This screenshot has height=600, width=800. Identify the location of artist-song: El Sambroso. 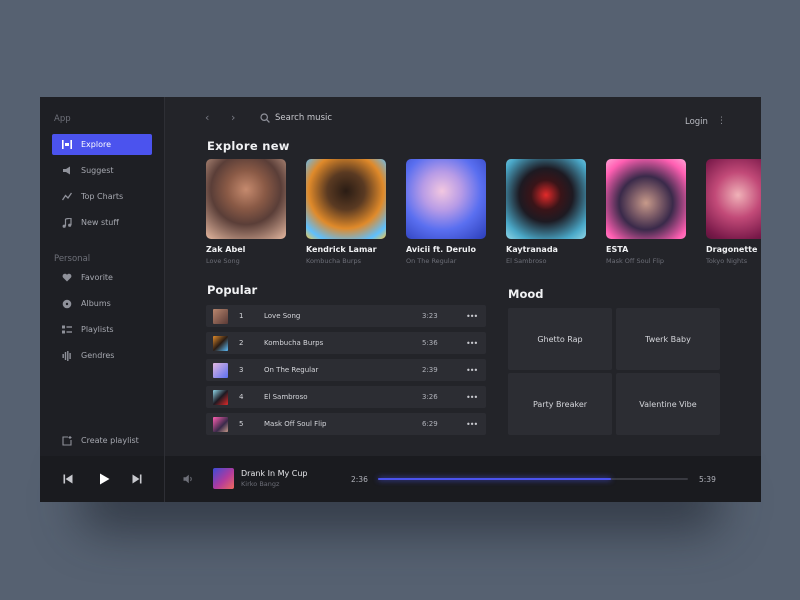
(526, 261).